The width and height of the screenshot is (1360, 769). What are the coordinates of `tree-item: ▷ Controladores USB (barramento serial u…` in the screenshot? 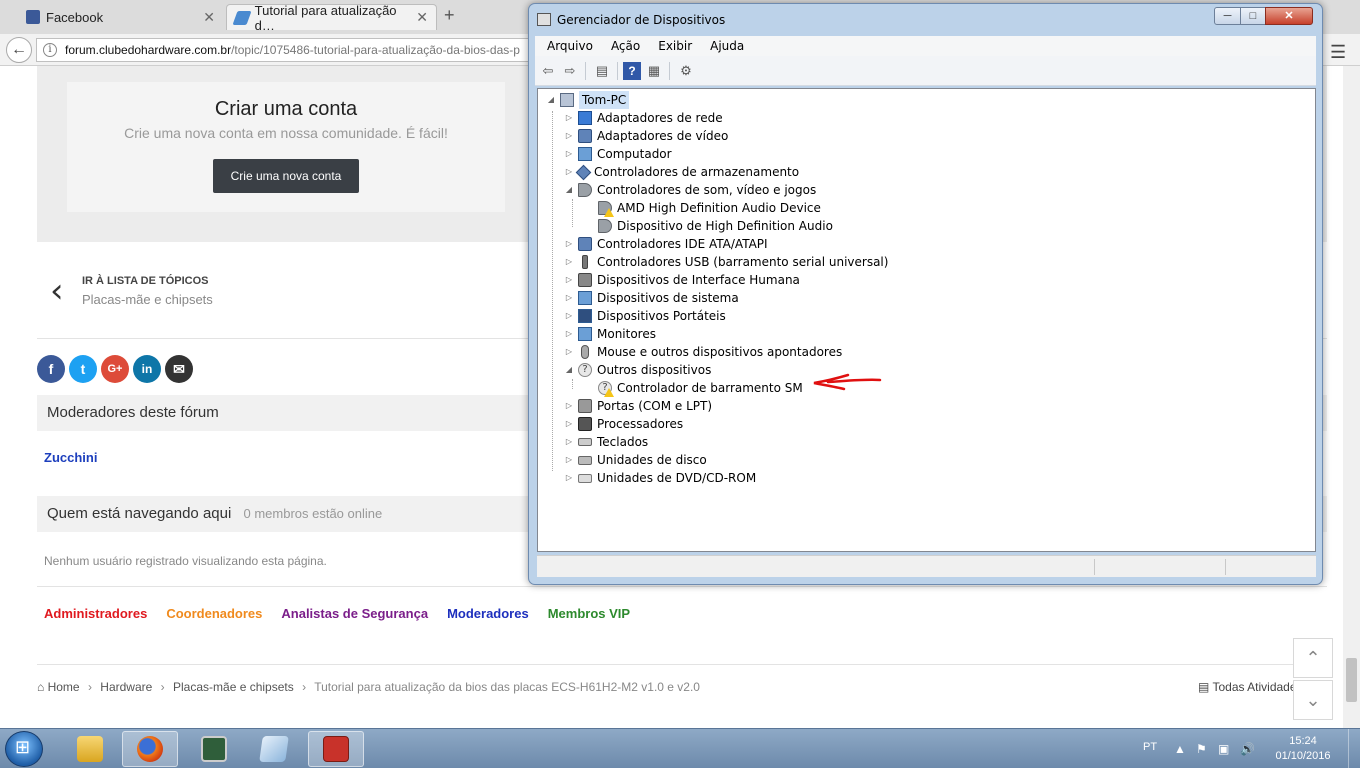 It's located at (726, 262).